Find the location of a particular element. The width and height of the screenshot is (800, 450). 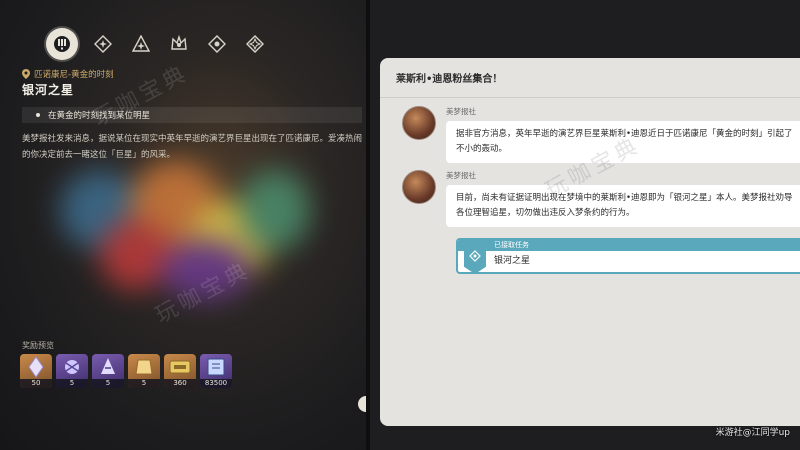

quest-objective: 在黄金的时刻找到某位明星 is located at coordinates (192, 115).